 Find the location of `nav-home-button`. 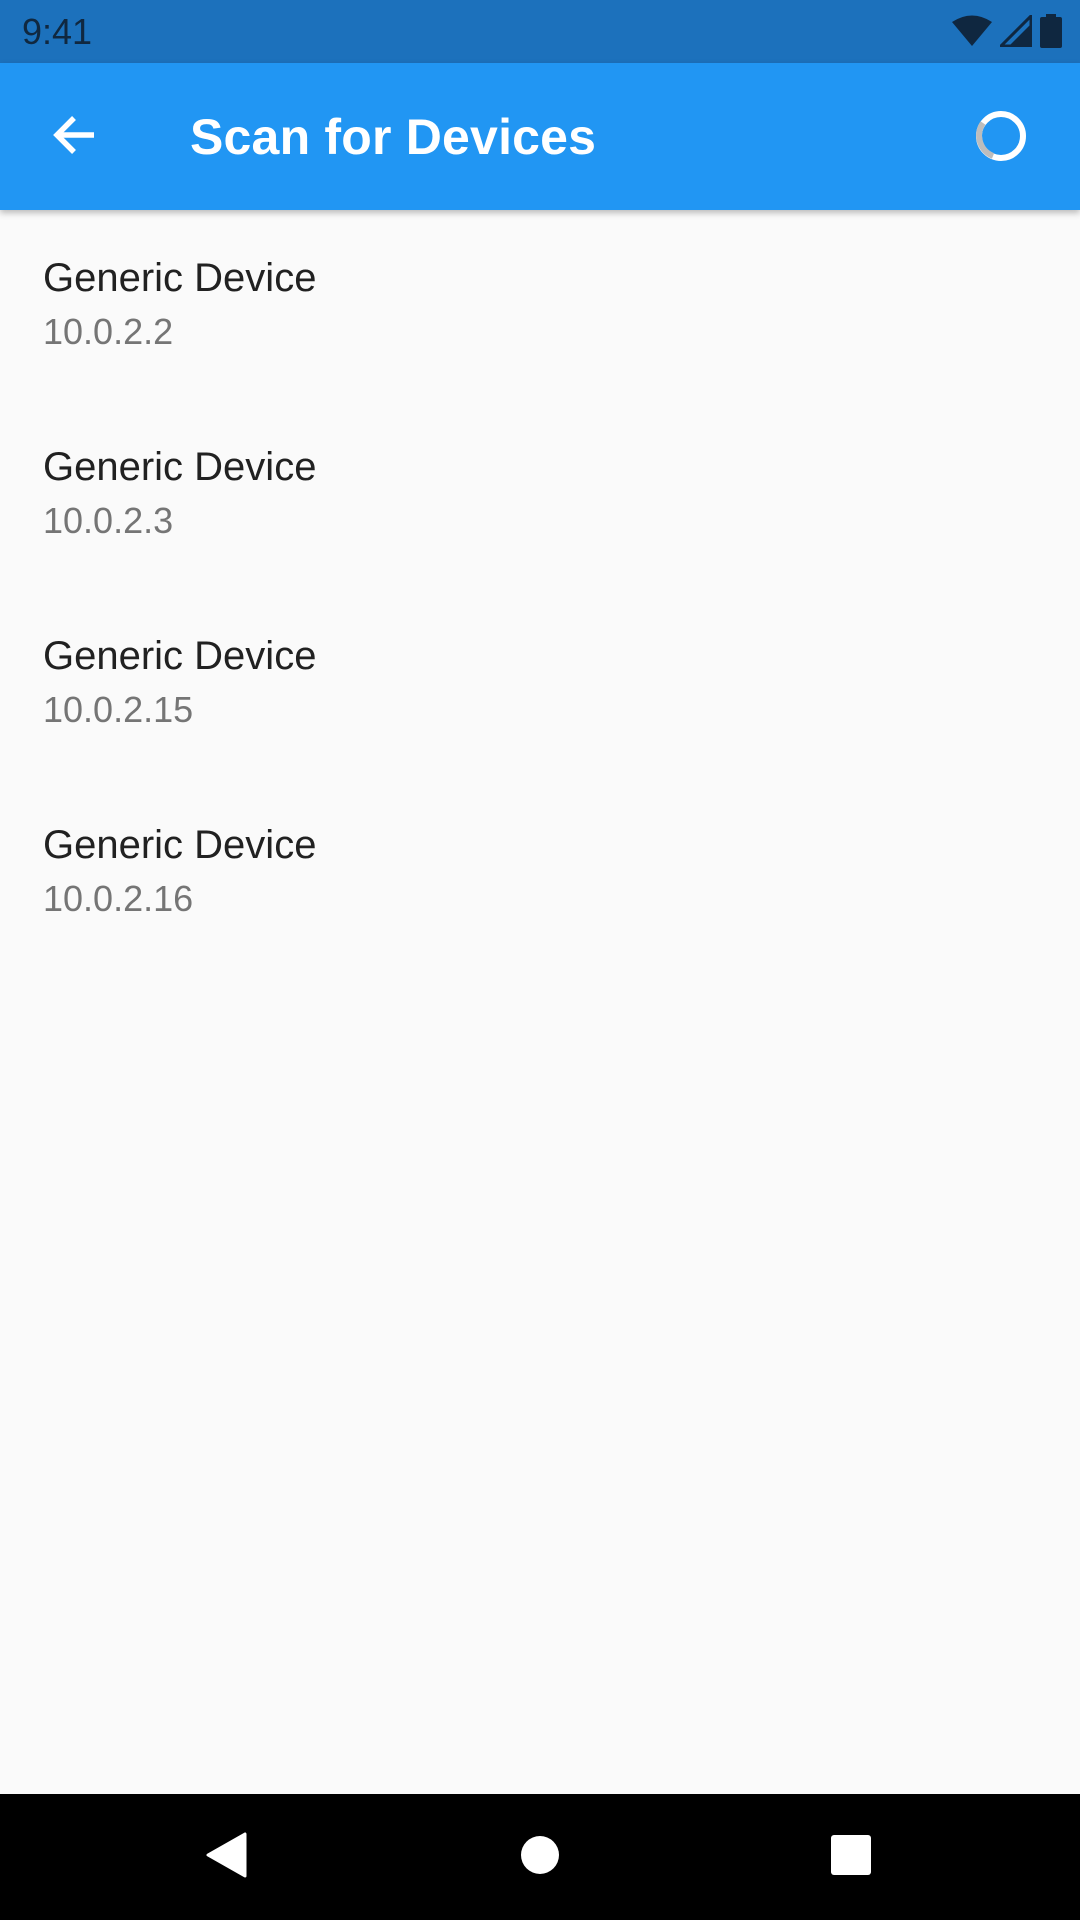

nav-home-button is located at coordinates (540, 1857).